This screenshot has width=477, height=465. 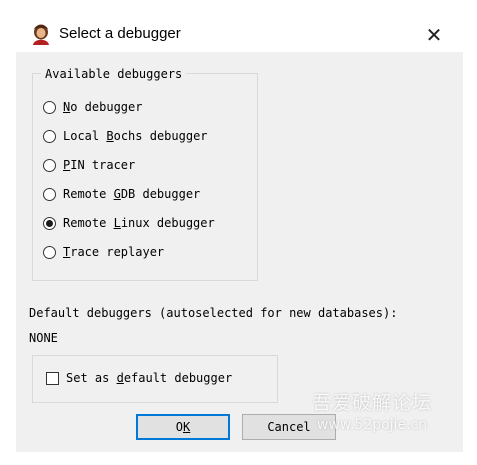 I want to click on default-debuggers-value: NONE, so click(x=43, y=338).